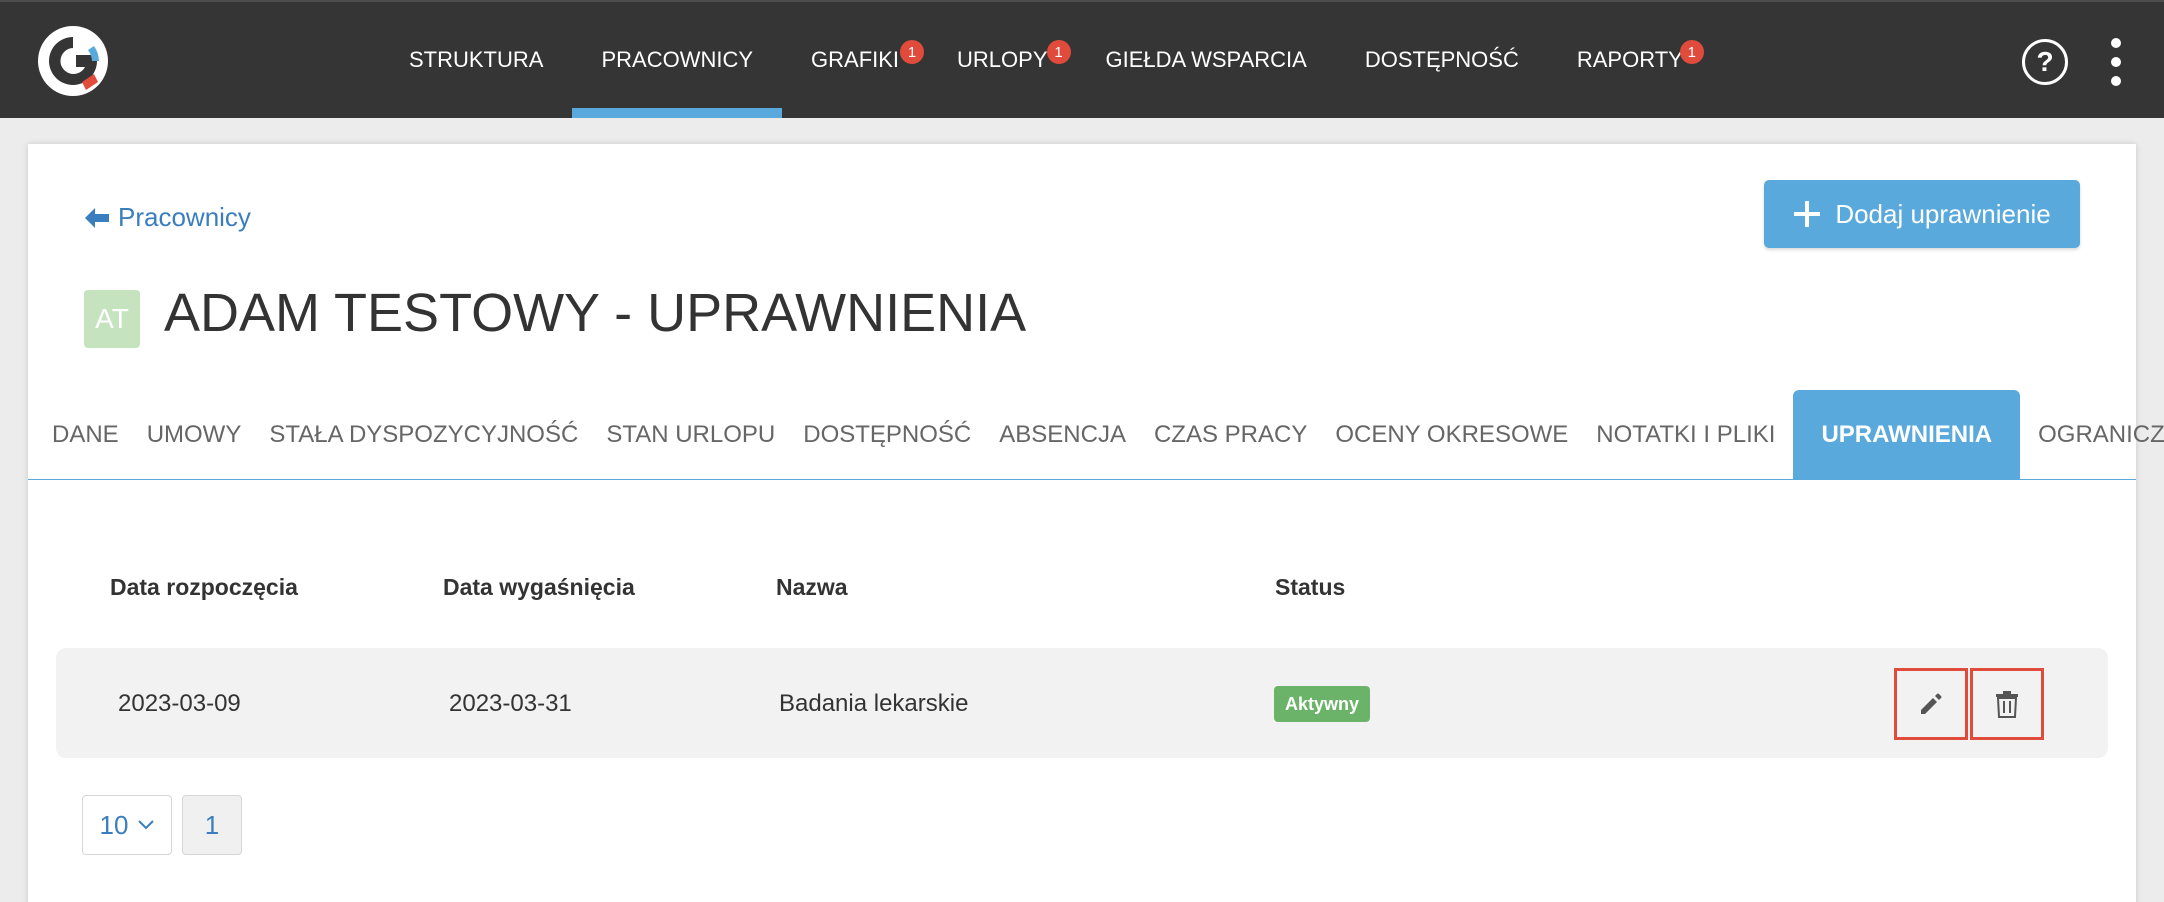  I want to click on nav-item-label: GRAFIKI, so click(855, 59).